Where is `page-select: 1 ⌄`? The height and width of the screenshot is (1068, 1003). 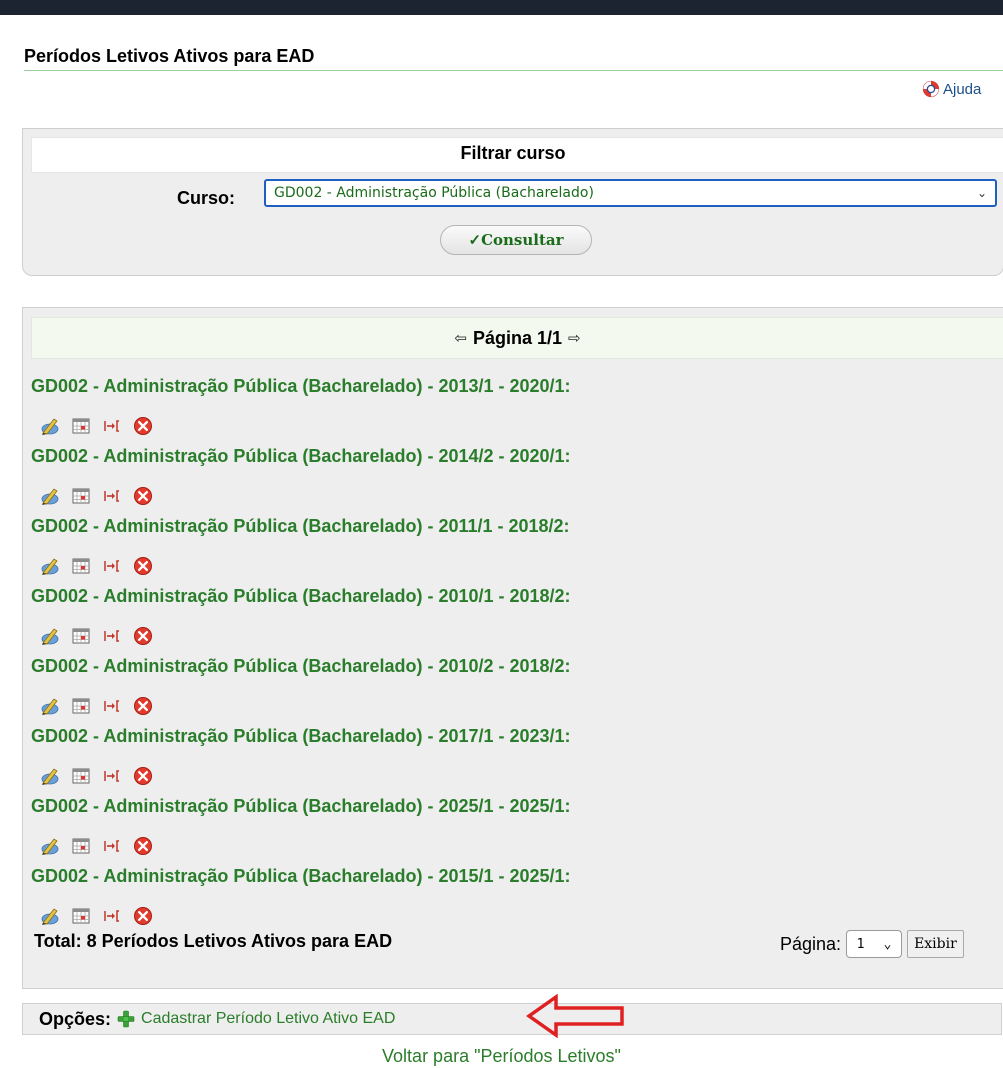
page-select: 1 ⌄ is located at coordinates (874, 944).